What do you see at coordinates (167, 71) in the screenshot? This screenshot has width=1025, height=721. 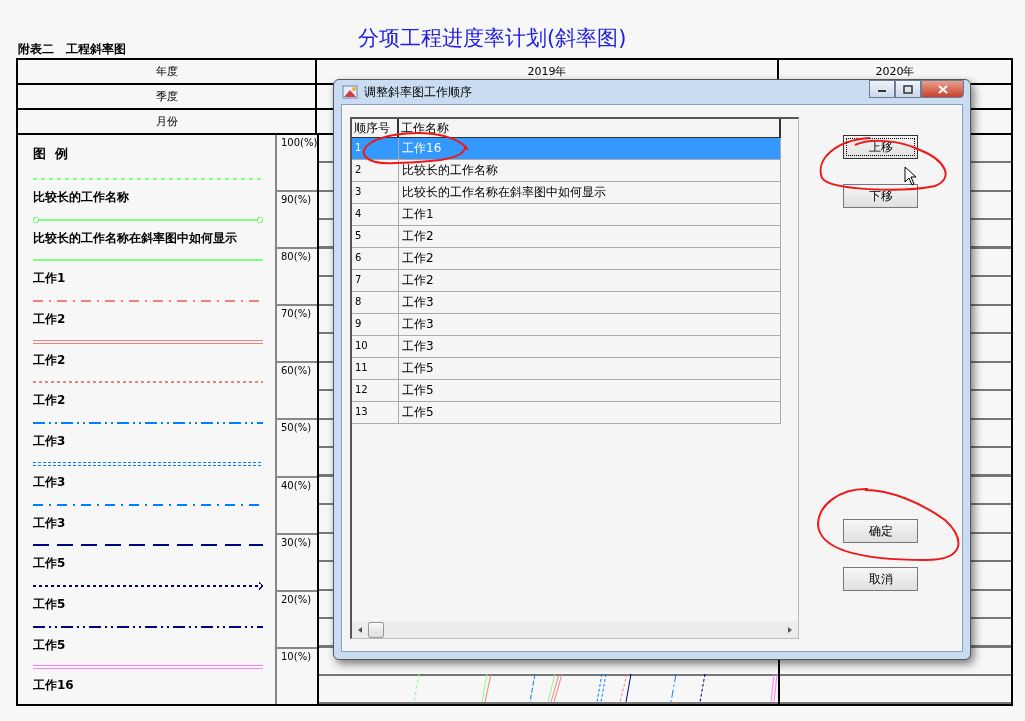 I see `header-cell: 年度` at bounding box center [167, 71].